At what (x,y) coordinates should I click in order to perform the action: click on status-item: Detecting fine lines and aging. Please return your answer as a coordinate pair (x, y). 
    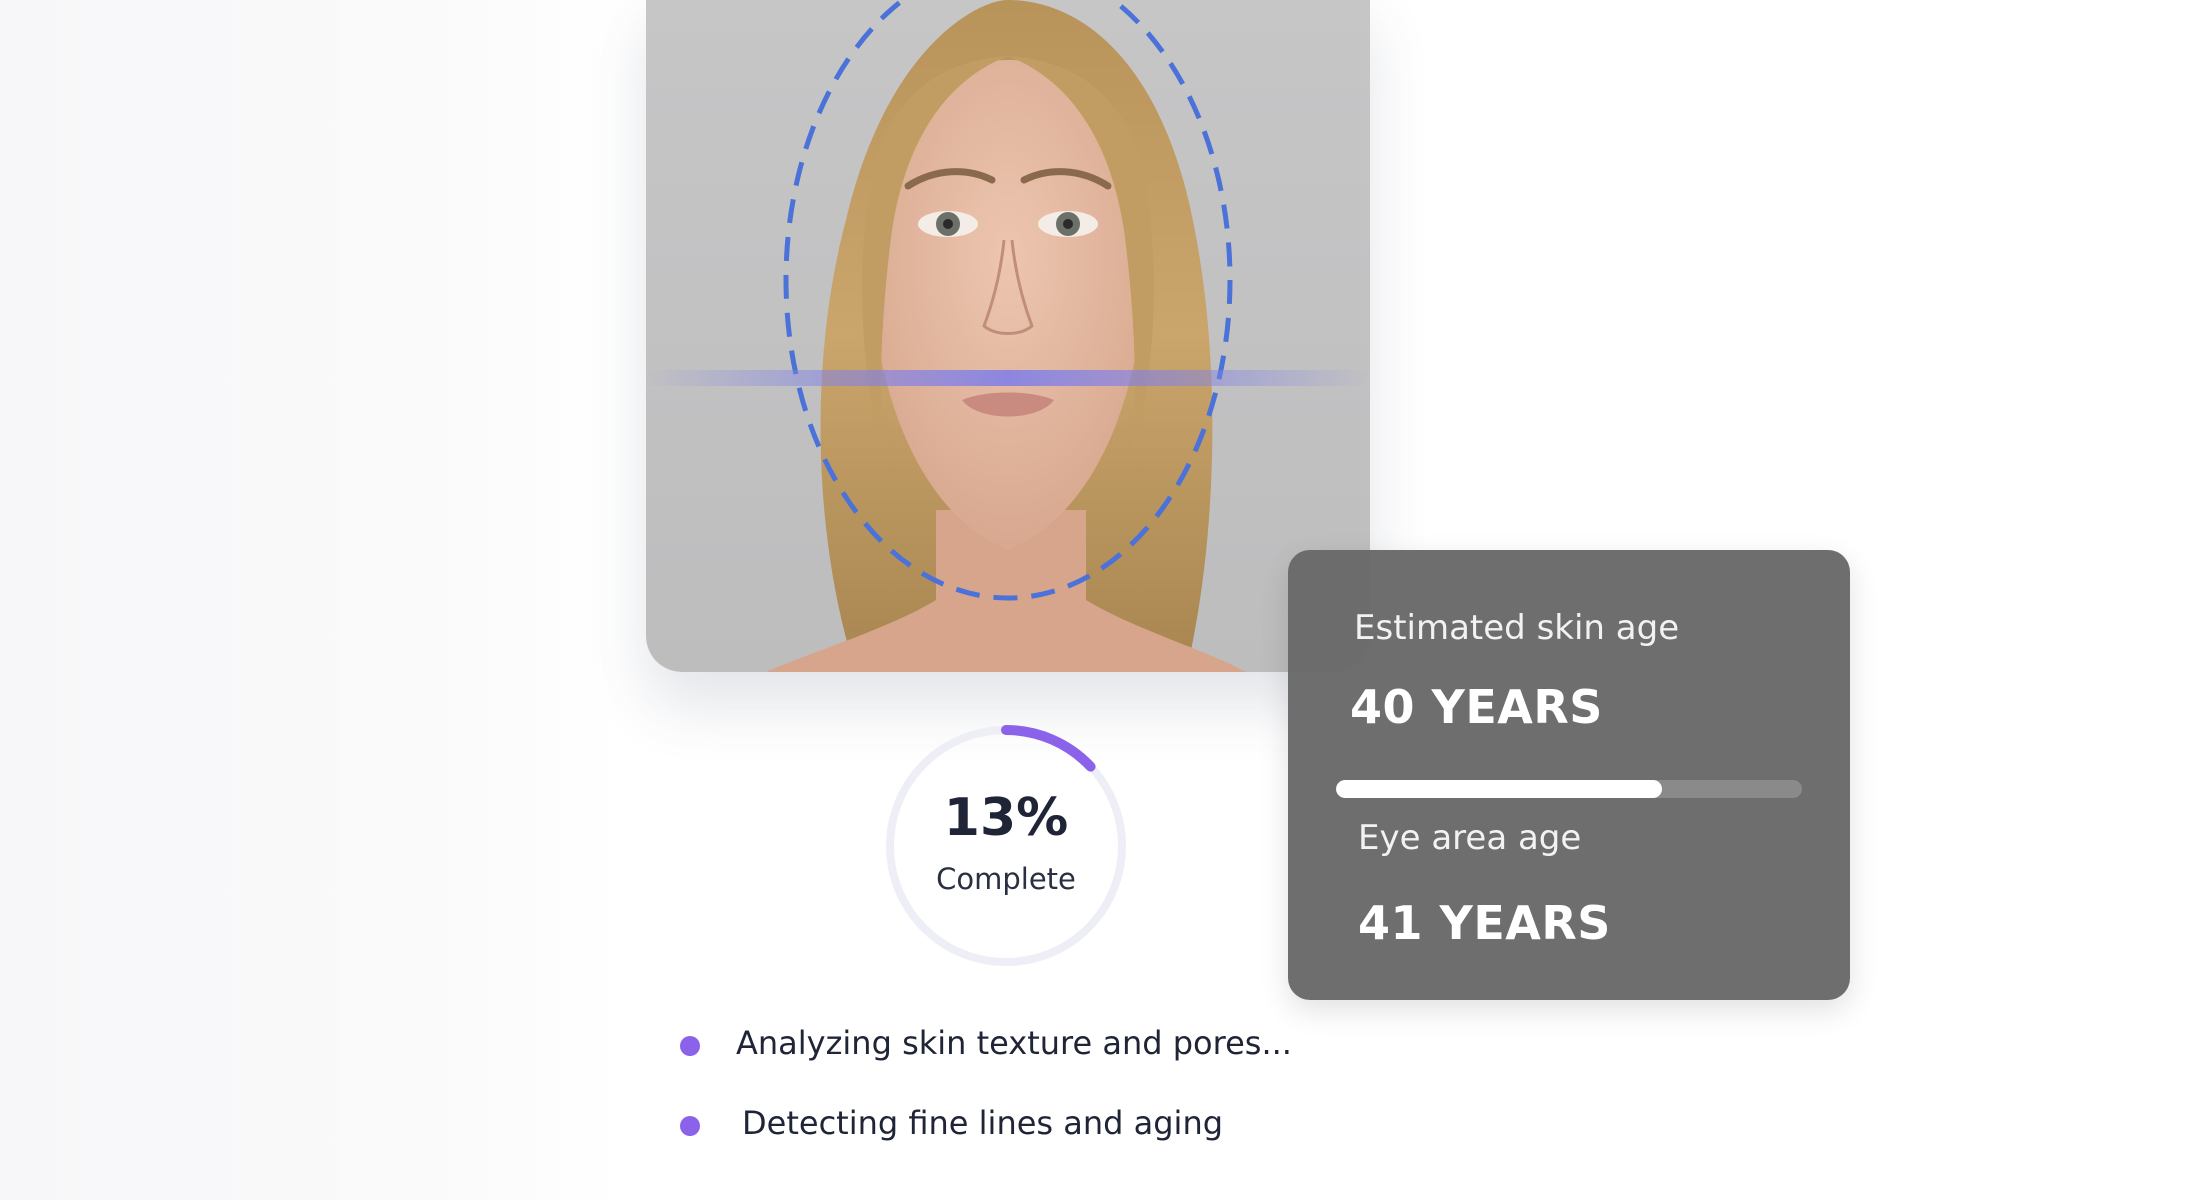
    Looking at the image, I should click on (1030, 1125).